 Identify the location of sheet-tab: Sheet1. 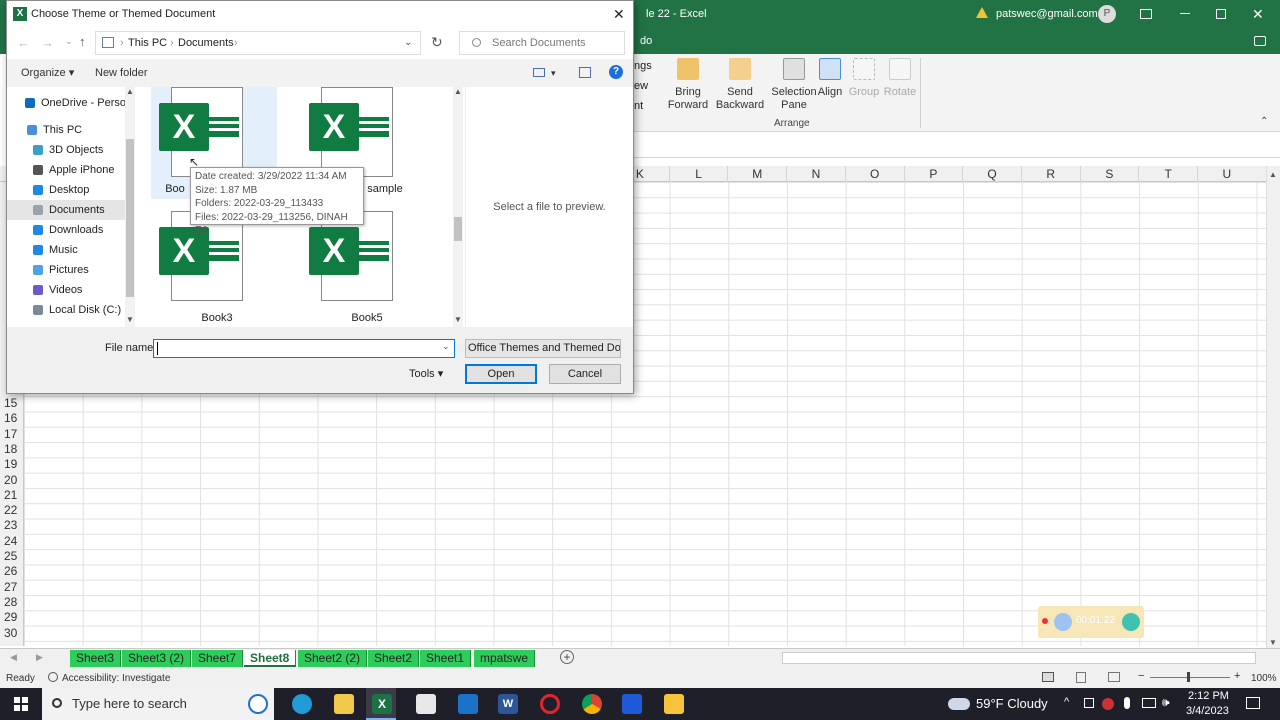
(446, 658).